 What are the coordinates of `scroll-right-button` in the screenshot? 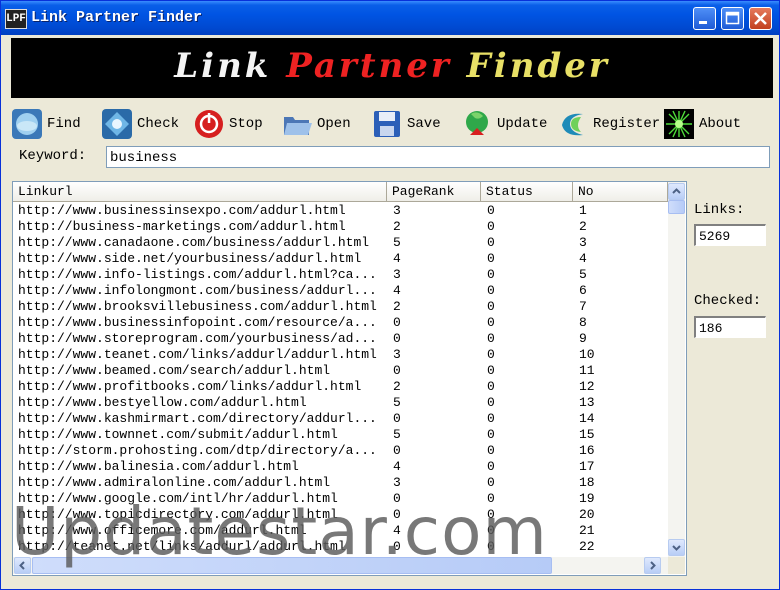 It's located at (652, 565).